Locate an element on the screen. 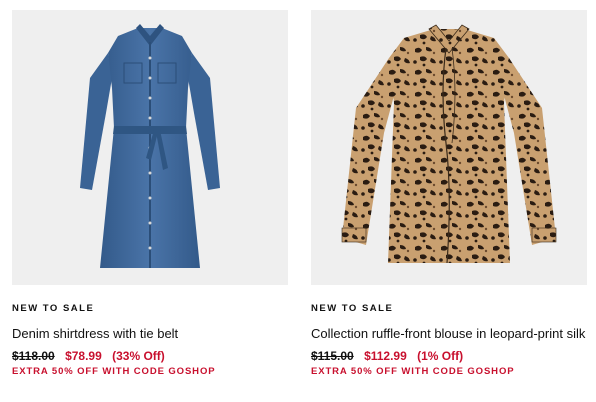 The height and width of the screenshot is (402, 596). sale-price: $78.99 is located at coordinates (83, 356).